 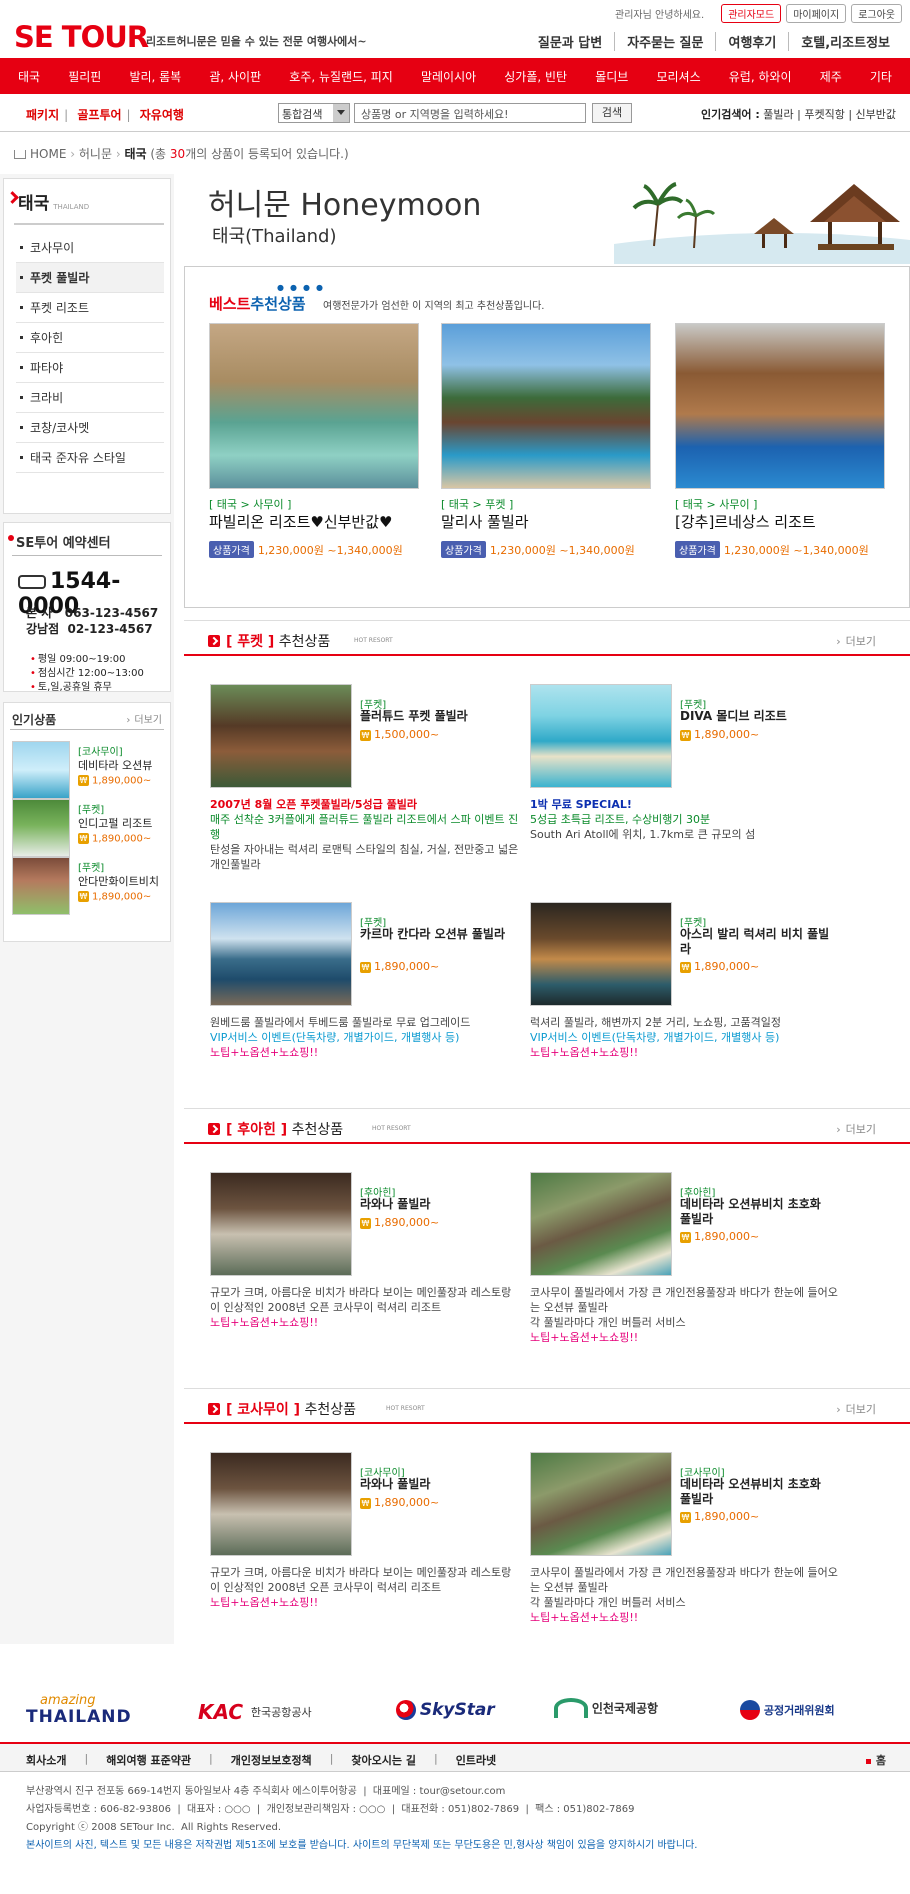 What do you see at coordinates (745, 521) in the screenshot?
I see `best-card-name: [강추]르네상스 리조트` at bounding box center [745, 521].